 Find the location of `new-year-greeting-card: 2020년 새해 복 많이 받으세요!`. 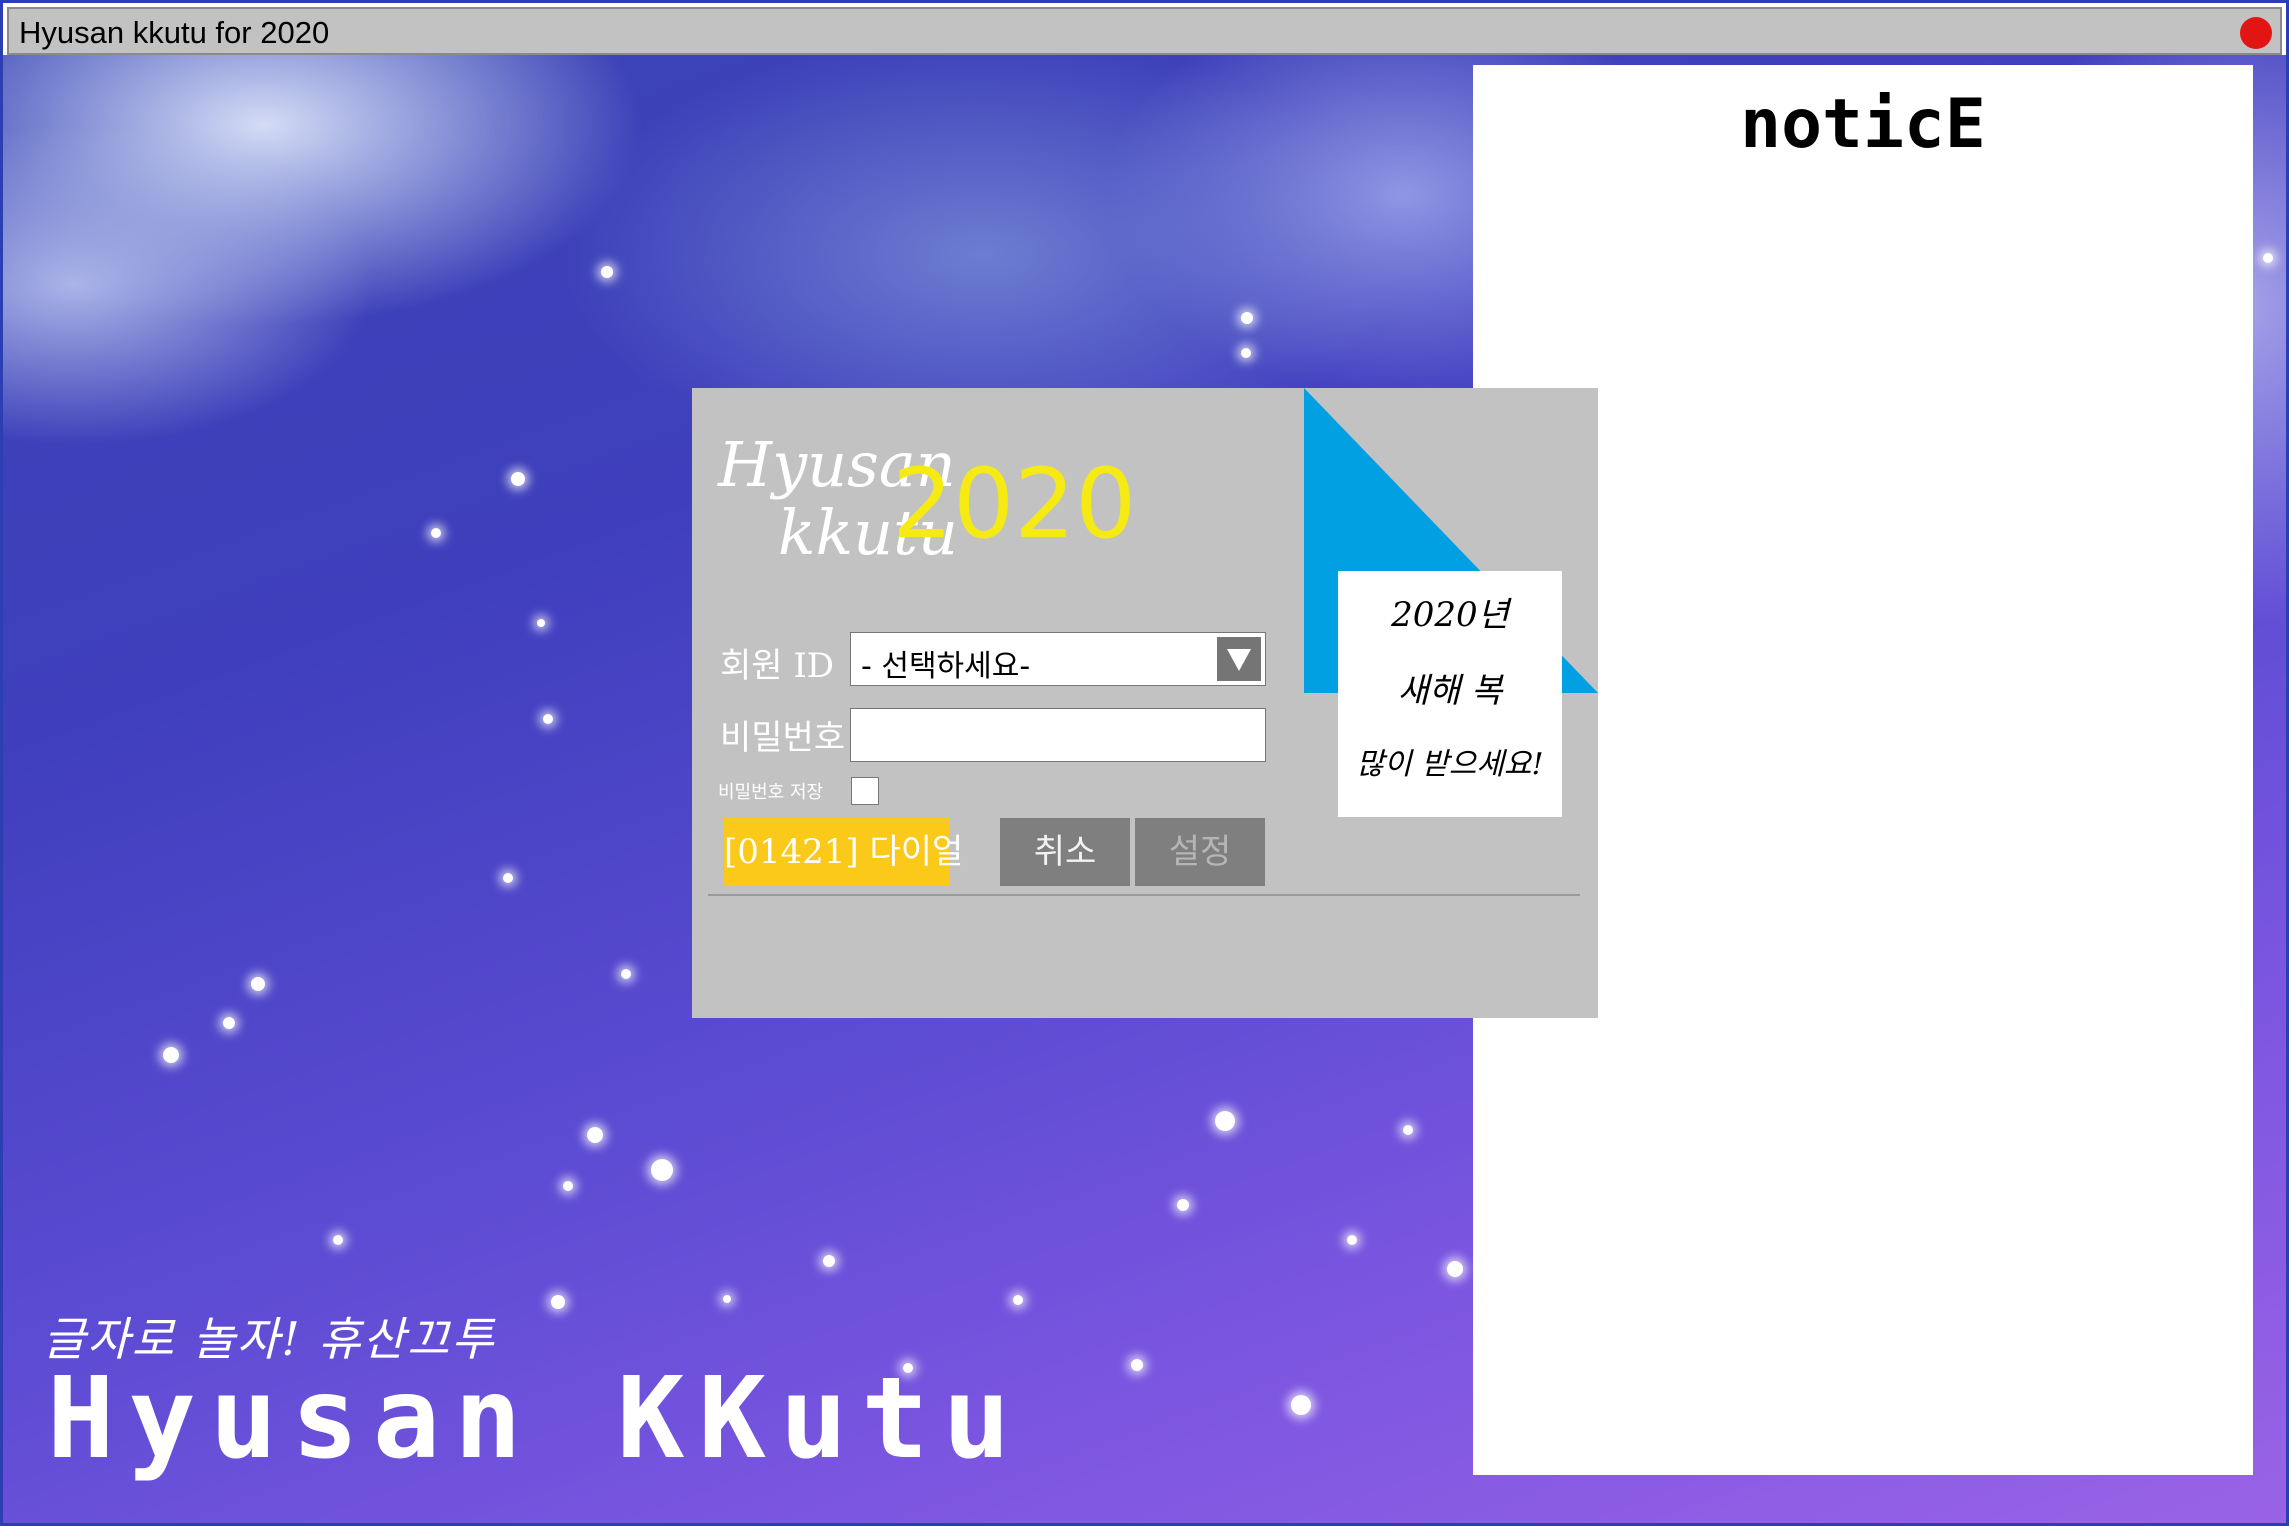

new-year-greeting-card: 2020년 새해 복 많이 받으세요! is located at coordinates (1450, 694).